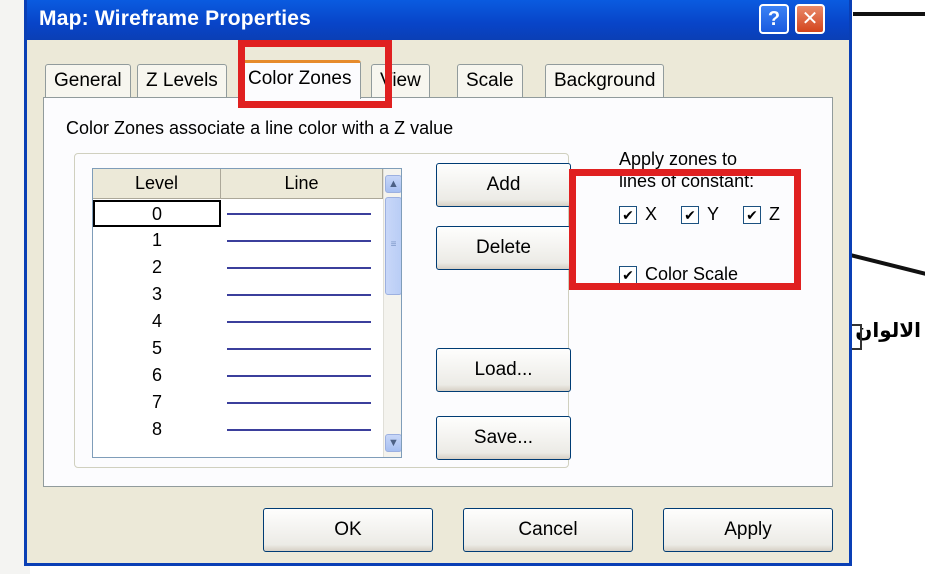 Image resolution: width=925 pixels, height=574 pixels. I want to click on scroll-up-icon: ▲, so click(393, 184).